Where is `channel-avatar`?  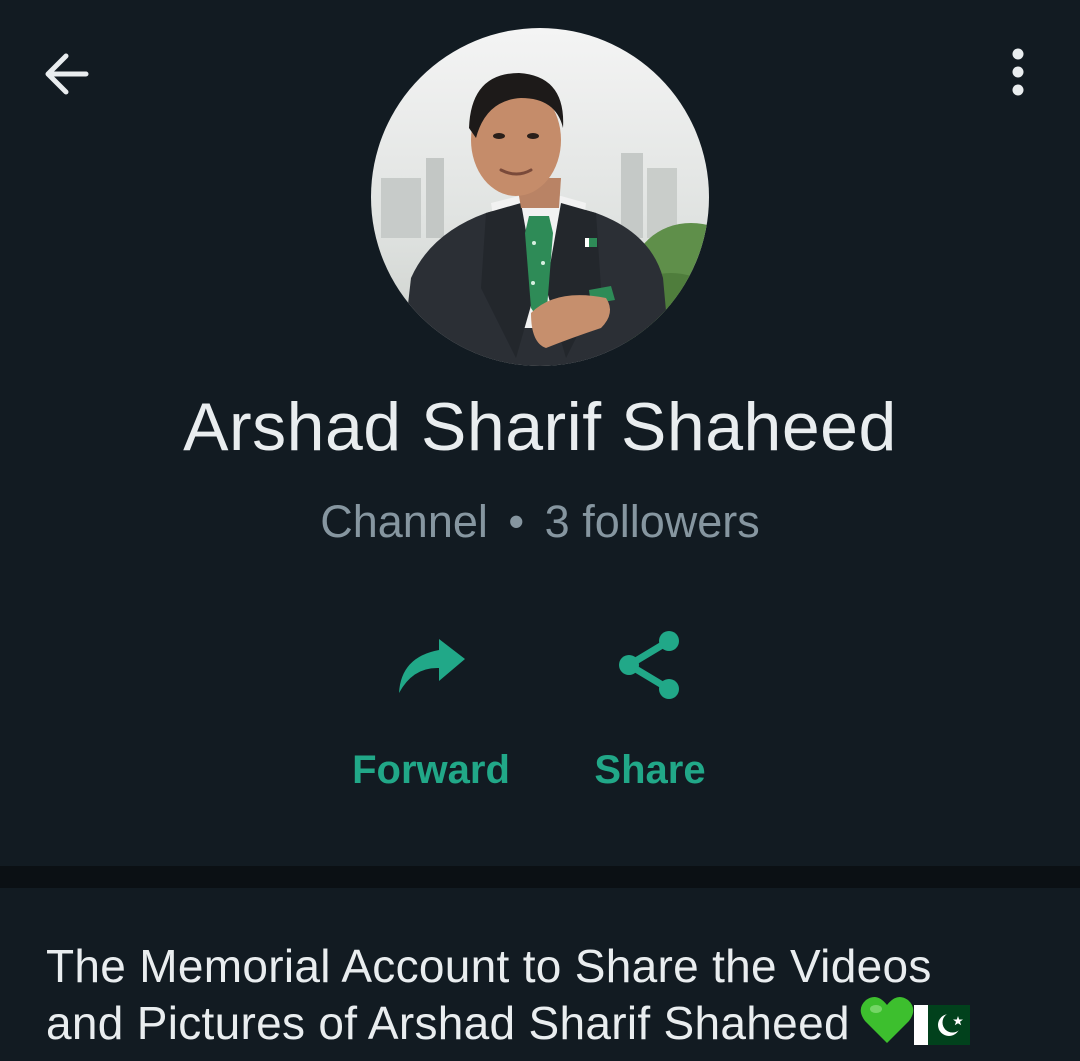 channel-avatar is located at coordinates (540, 197).